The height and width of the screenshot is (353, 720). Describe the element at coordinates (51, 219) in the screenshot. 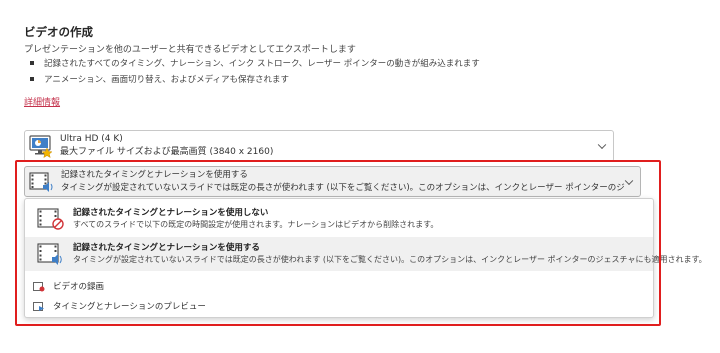

I see `film-no-sound-icon` at that location.